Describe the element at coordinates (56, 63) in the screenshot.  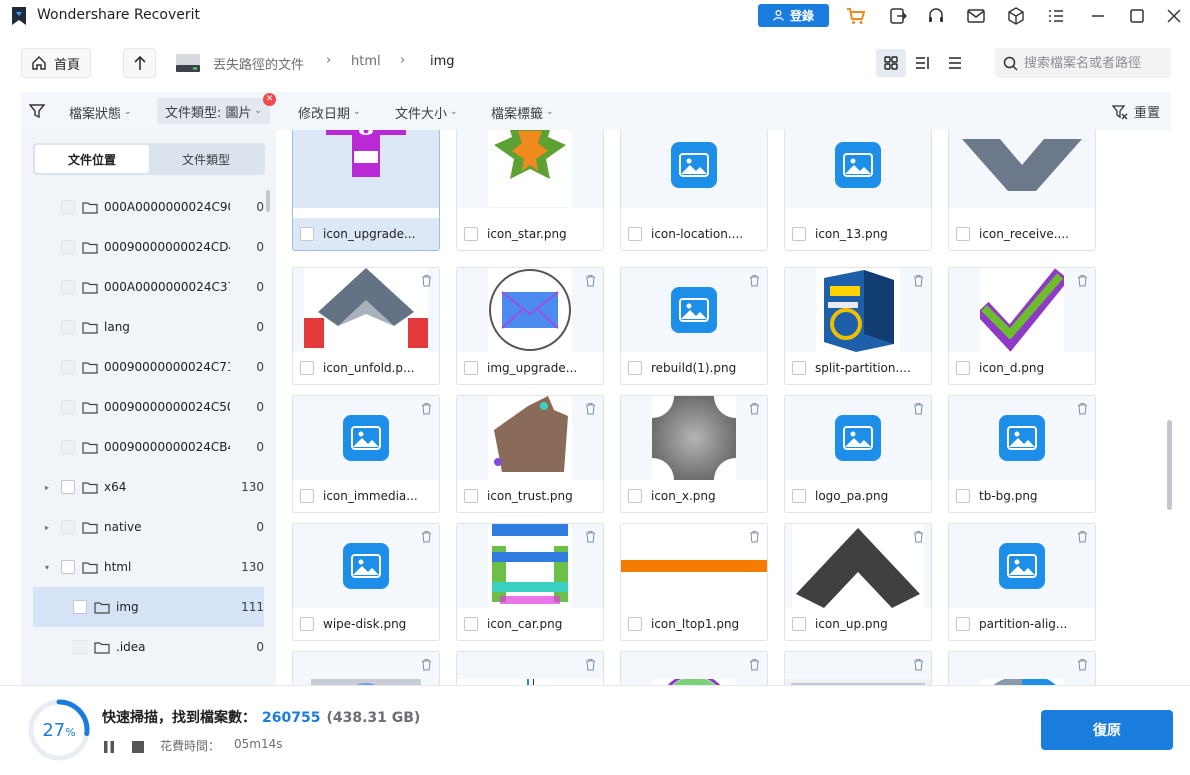
I see `home-button: 首頁` at that location.